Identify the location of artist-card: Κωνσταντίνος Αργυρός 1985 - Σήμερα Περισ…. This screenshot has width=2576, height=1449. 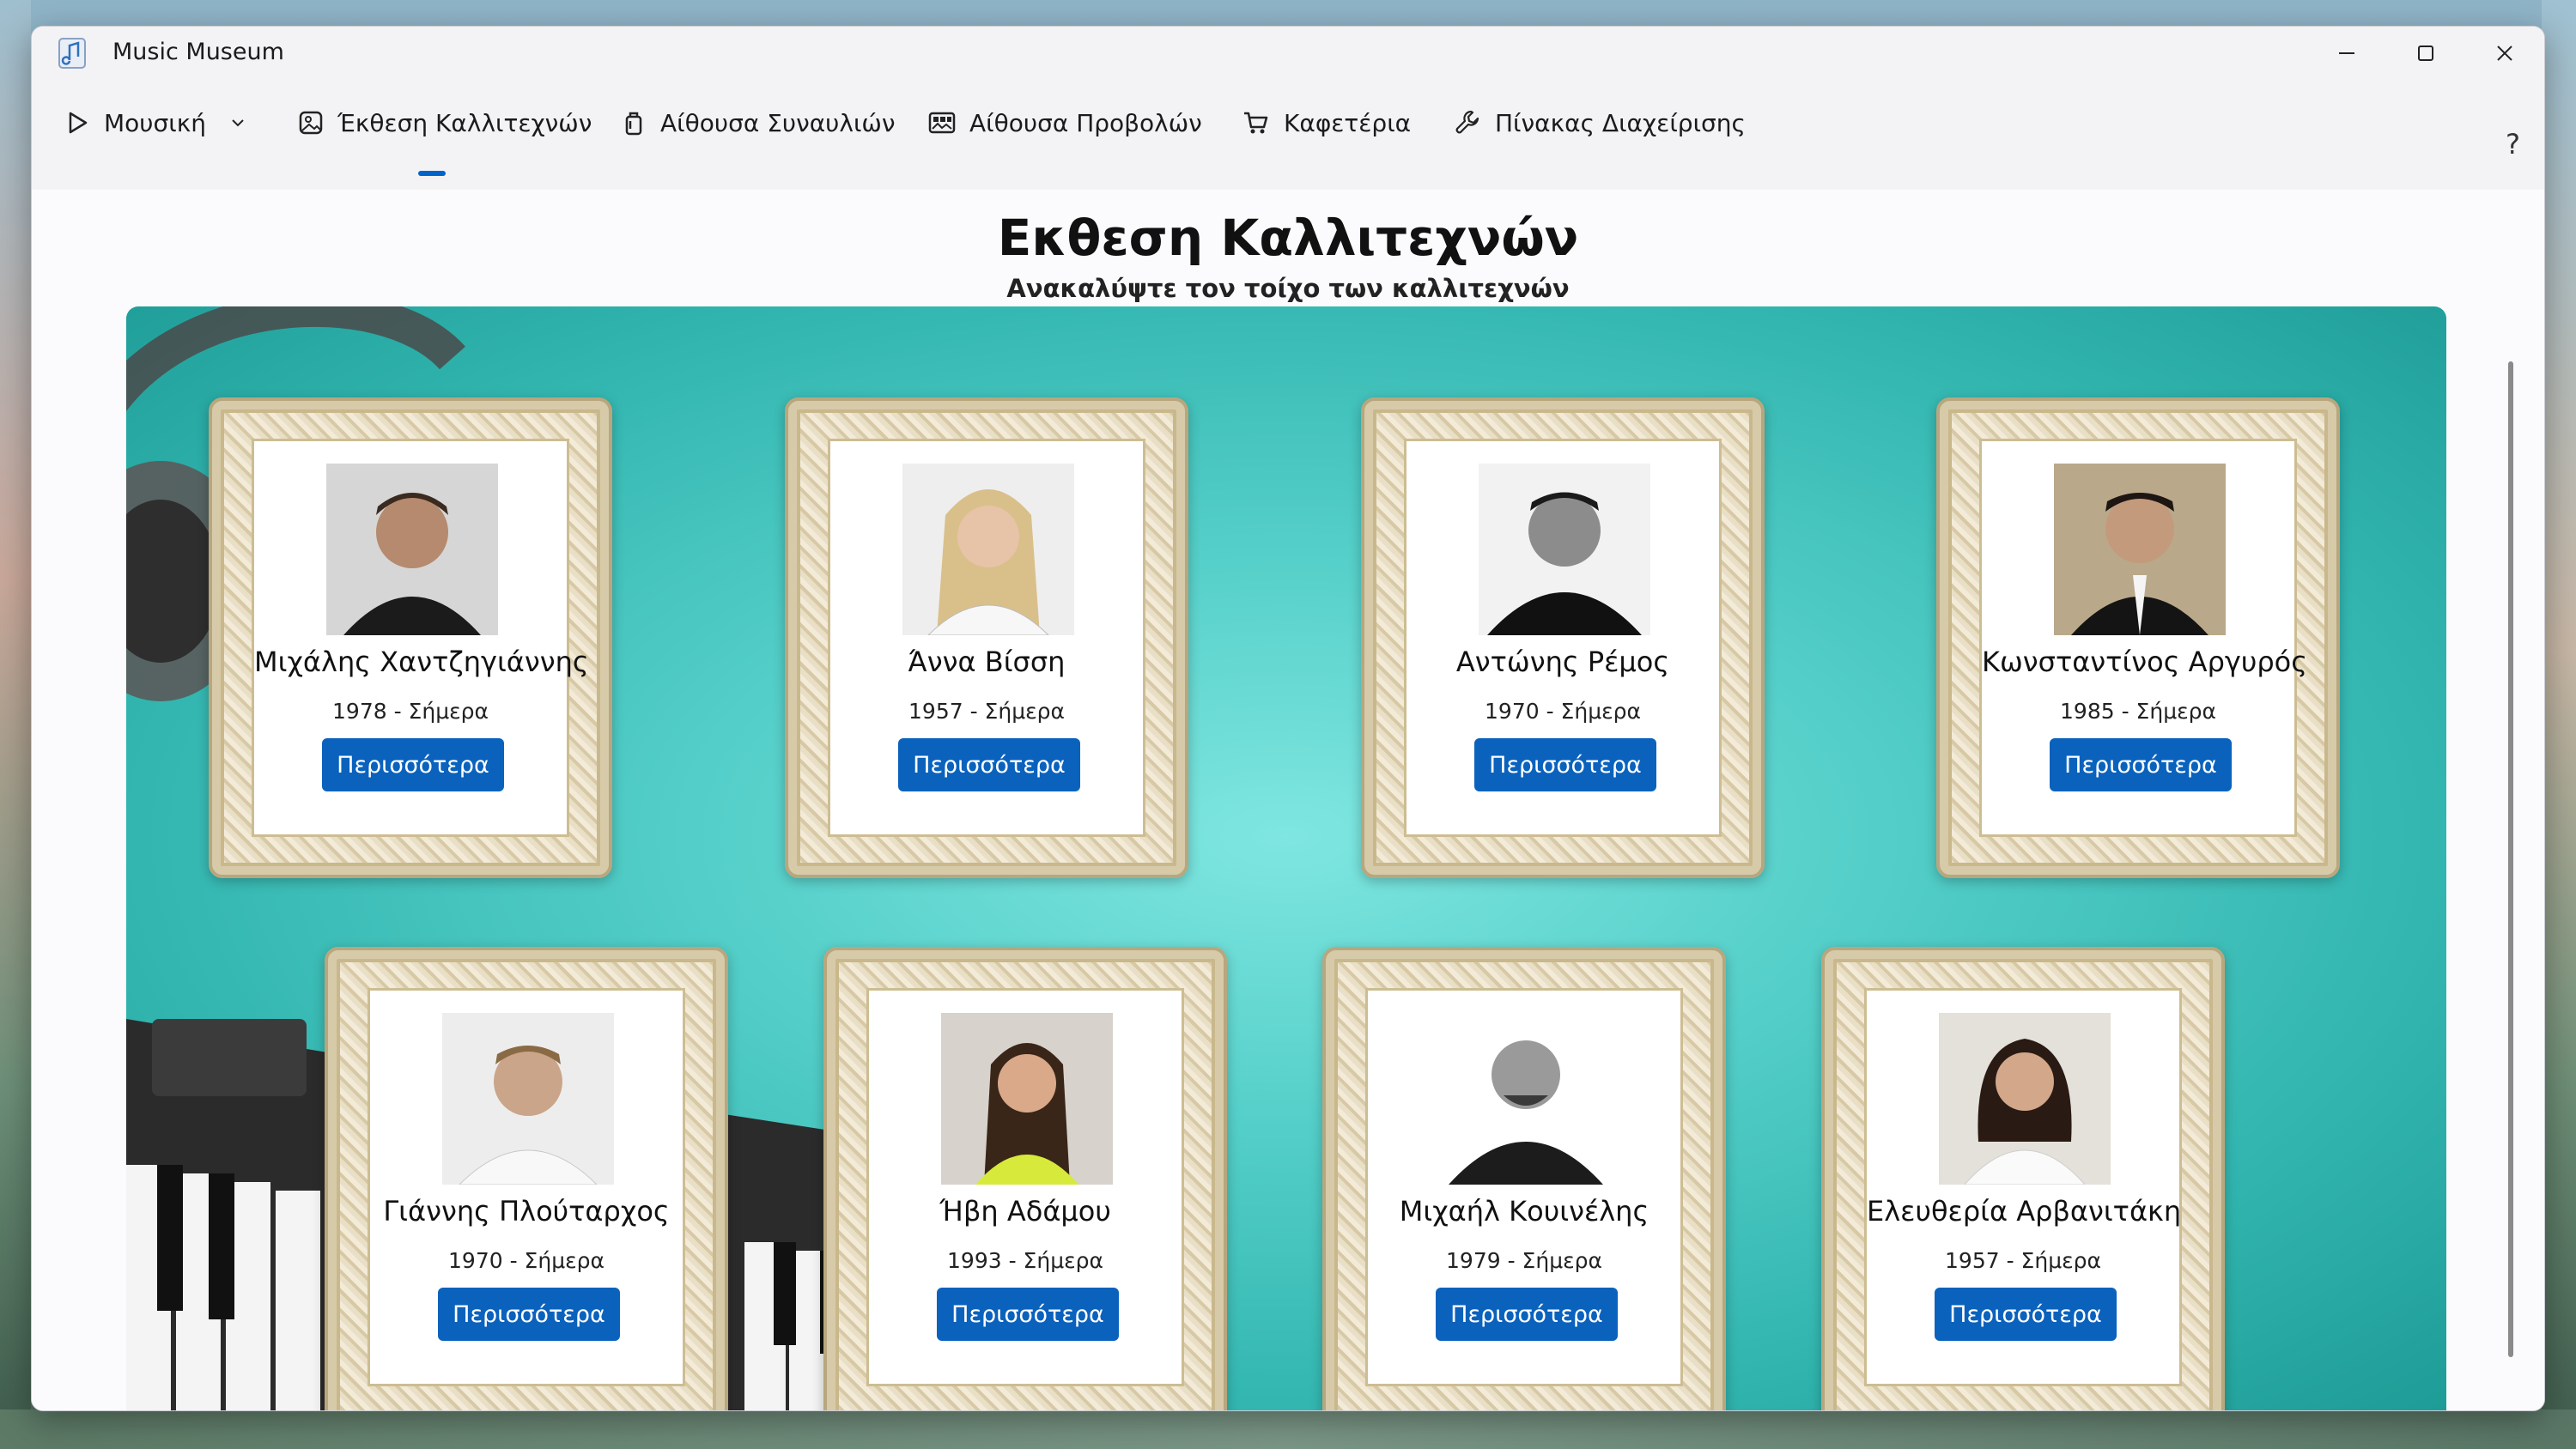
(2138, 637).